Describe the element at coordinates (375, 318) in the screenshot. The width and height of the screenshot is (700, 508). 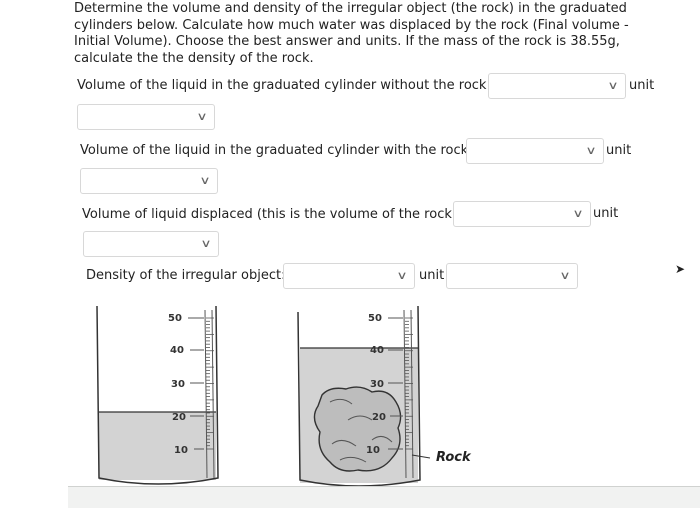
I see `cylinder2-tick-50: 50` at that location.